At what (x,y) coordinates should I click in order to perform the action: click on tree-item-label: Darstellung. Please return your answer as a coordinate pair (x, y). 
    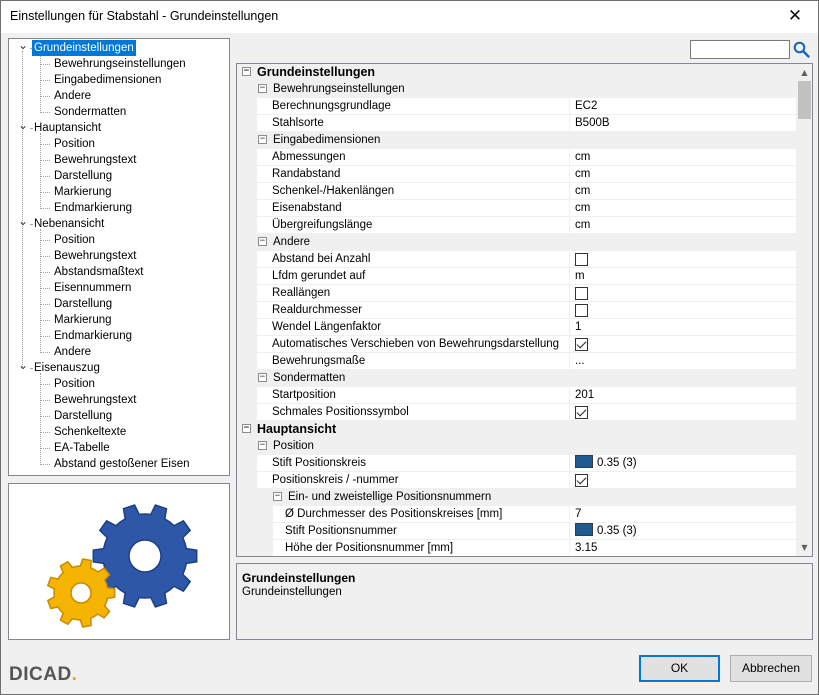
    Looking at the image, I should click on (83, 304).